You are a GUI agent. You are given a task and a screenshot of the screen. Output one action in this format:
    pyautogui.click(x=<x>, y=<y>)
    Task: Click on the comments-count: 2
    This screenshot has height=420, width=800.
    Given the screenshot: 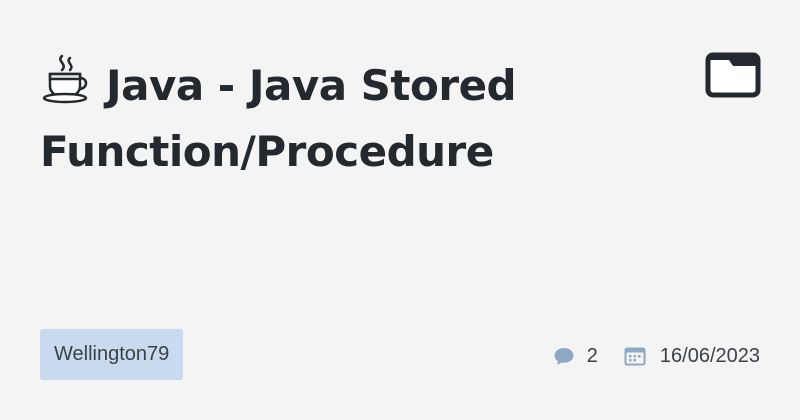 What is the action you would take?
    pyautogui.click(x=592, y=355)
    